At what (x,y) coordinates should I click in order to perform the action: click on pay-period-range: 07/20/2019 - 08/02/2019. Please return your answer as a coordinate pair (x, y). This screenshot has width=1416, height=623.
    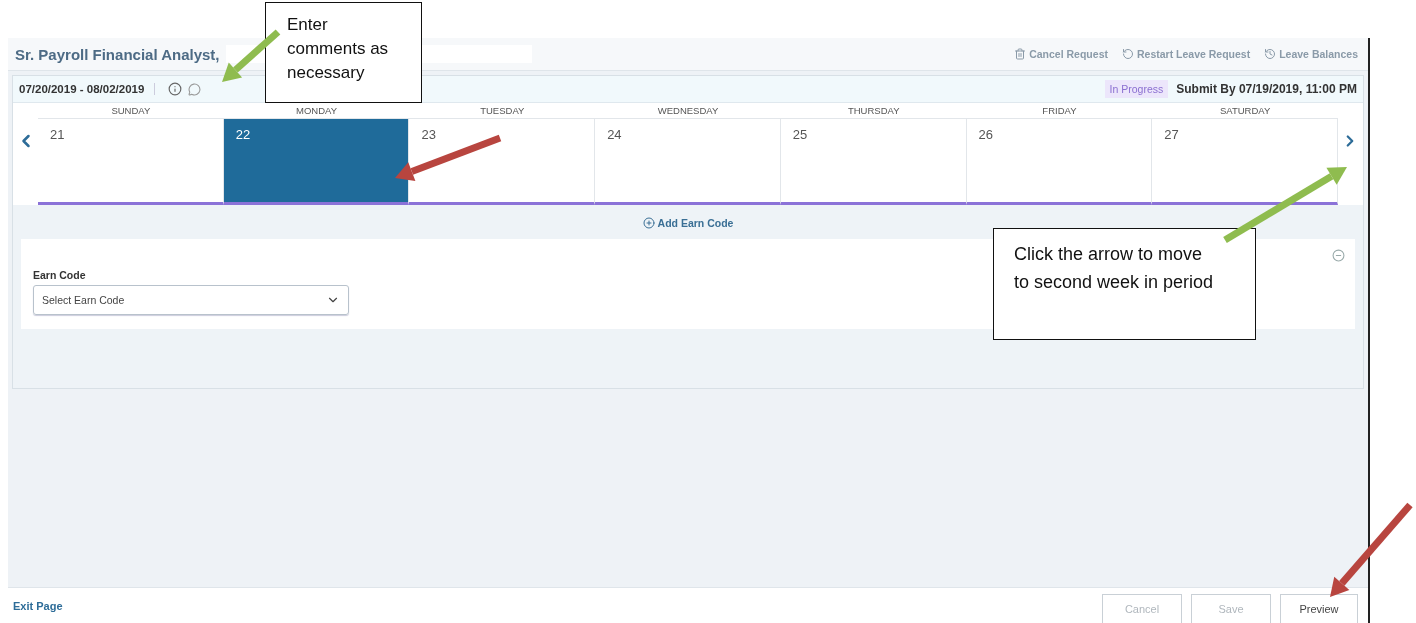
    Looking at the image, I should click on (87, 89).